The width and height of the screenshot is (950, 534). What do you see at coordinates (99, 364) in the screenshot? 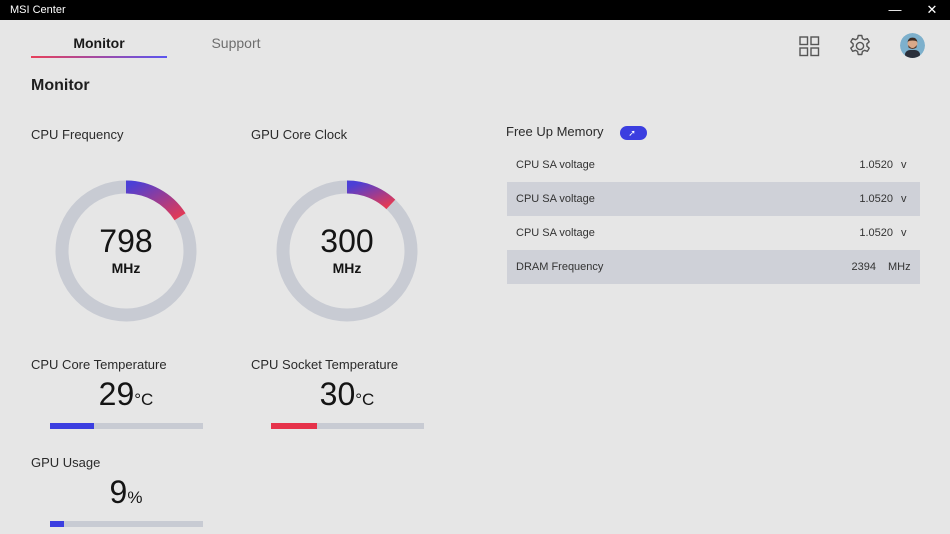
I see `cpu-core-temp-label: CPU Core Temperature` at bounding box center [99, 364].